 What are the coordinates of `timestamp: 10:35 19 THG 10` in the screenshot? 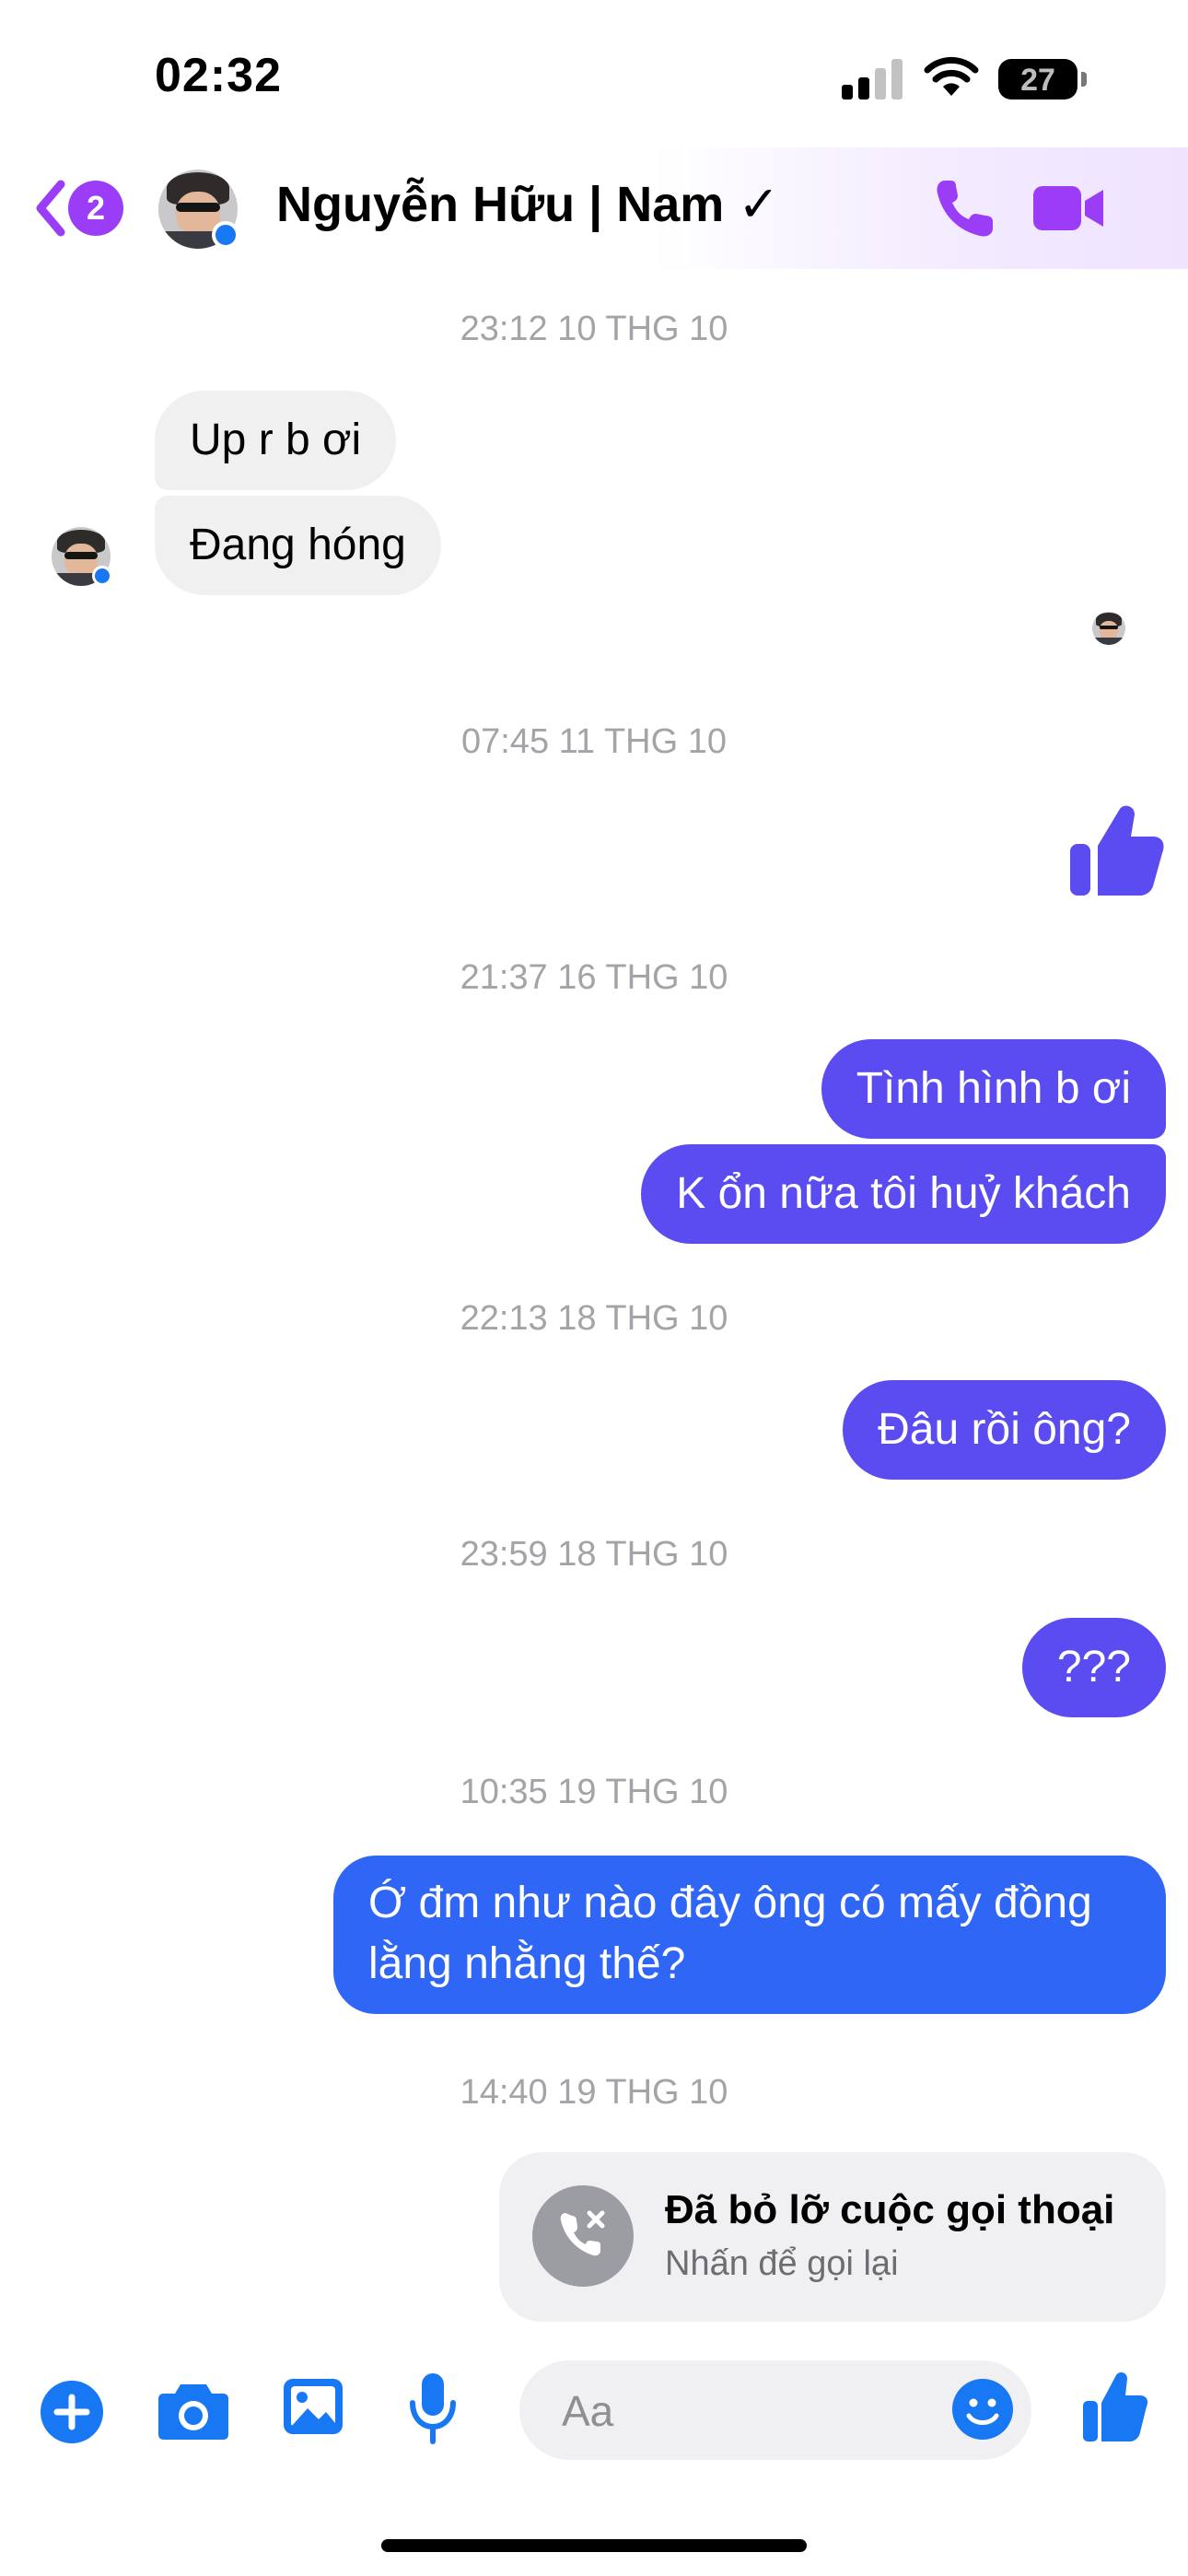 It's located at (594, 1792).